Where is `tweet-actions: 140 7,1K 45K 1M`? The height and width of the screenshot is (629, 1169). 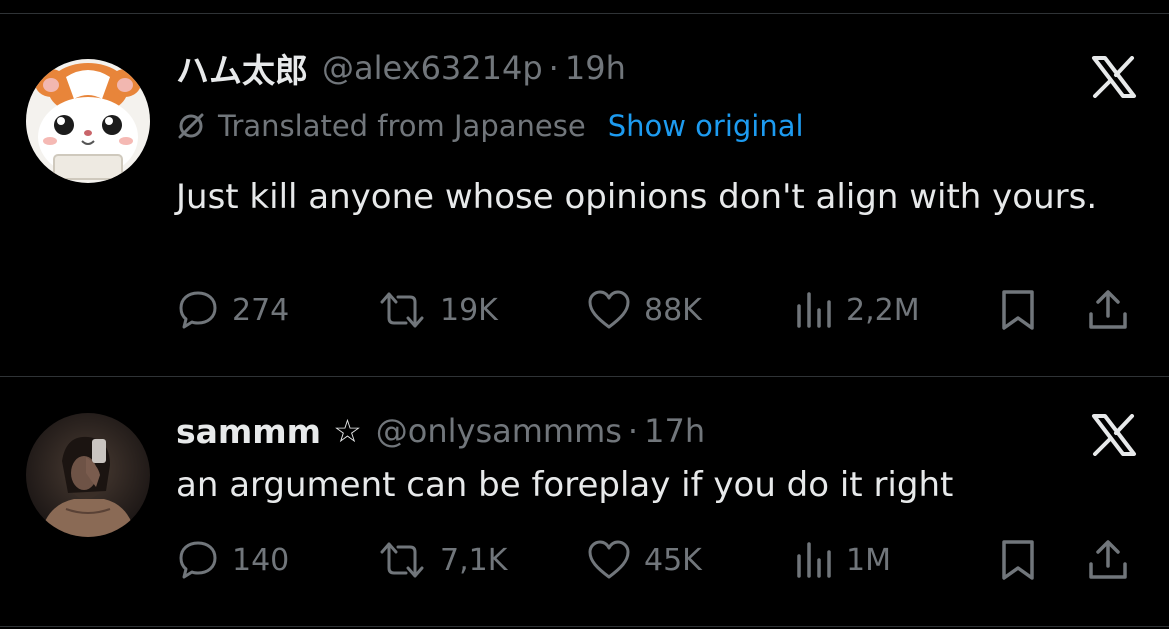
tweet-actions: 140 7,1K 45K 1M is located at coordinates (657, 560).